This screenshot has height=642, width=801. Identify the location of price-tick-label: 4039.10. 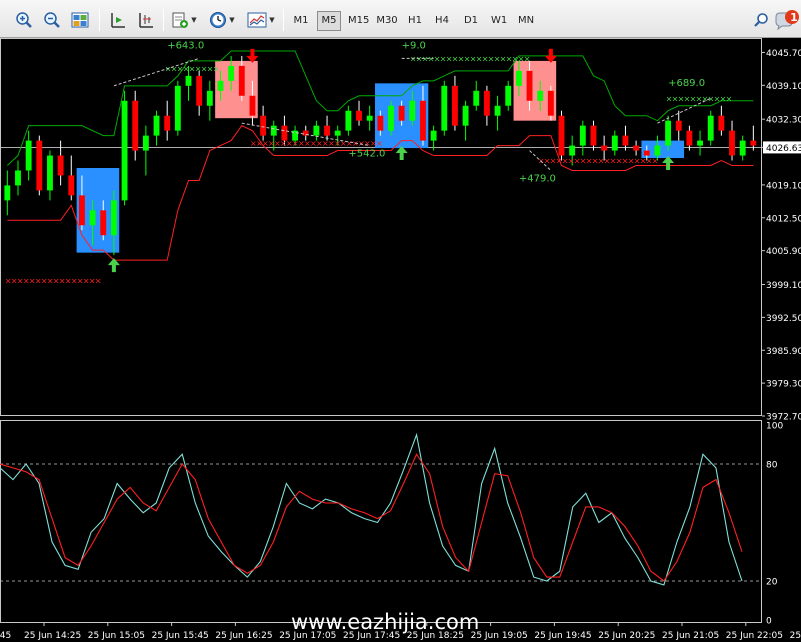
(783, 87).